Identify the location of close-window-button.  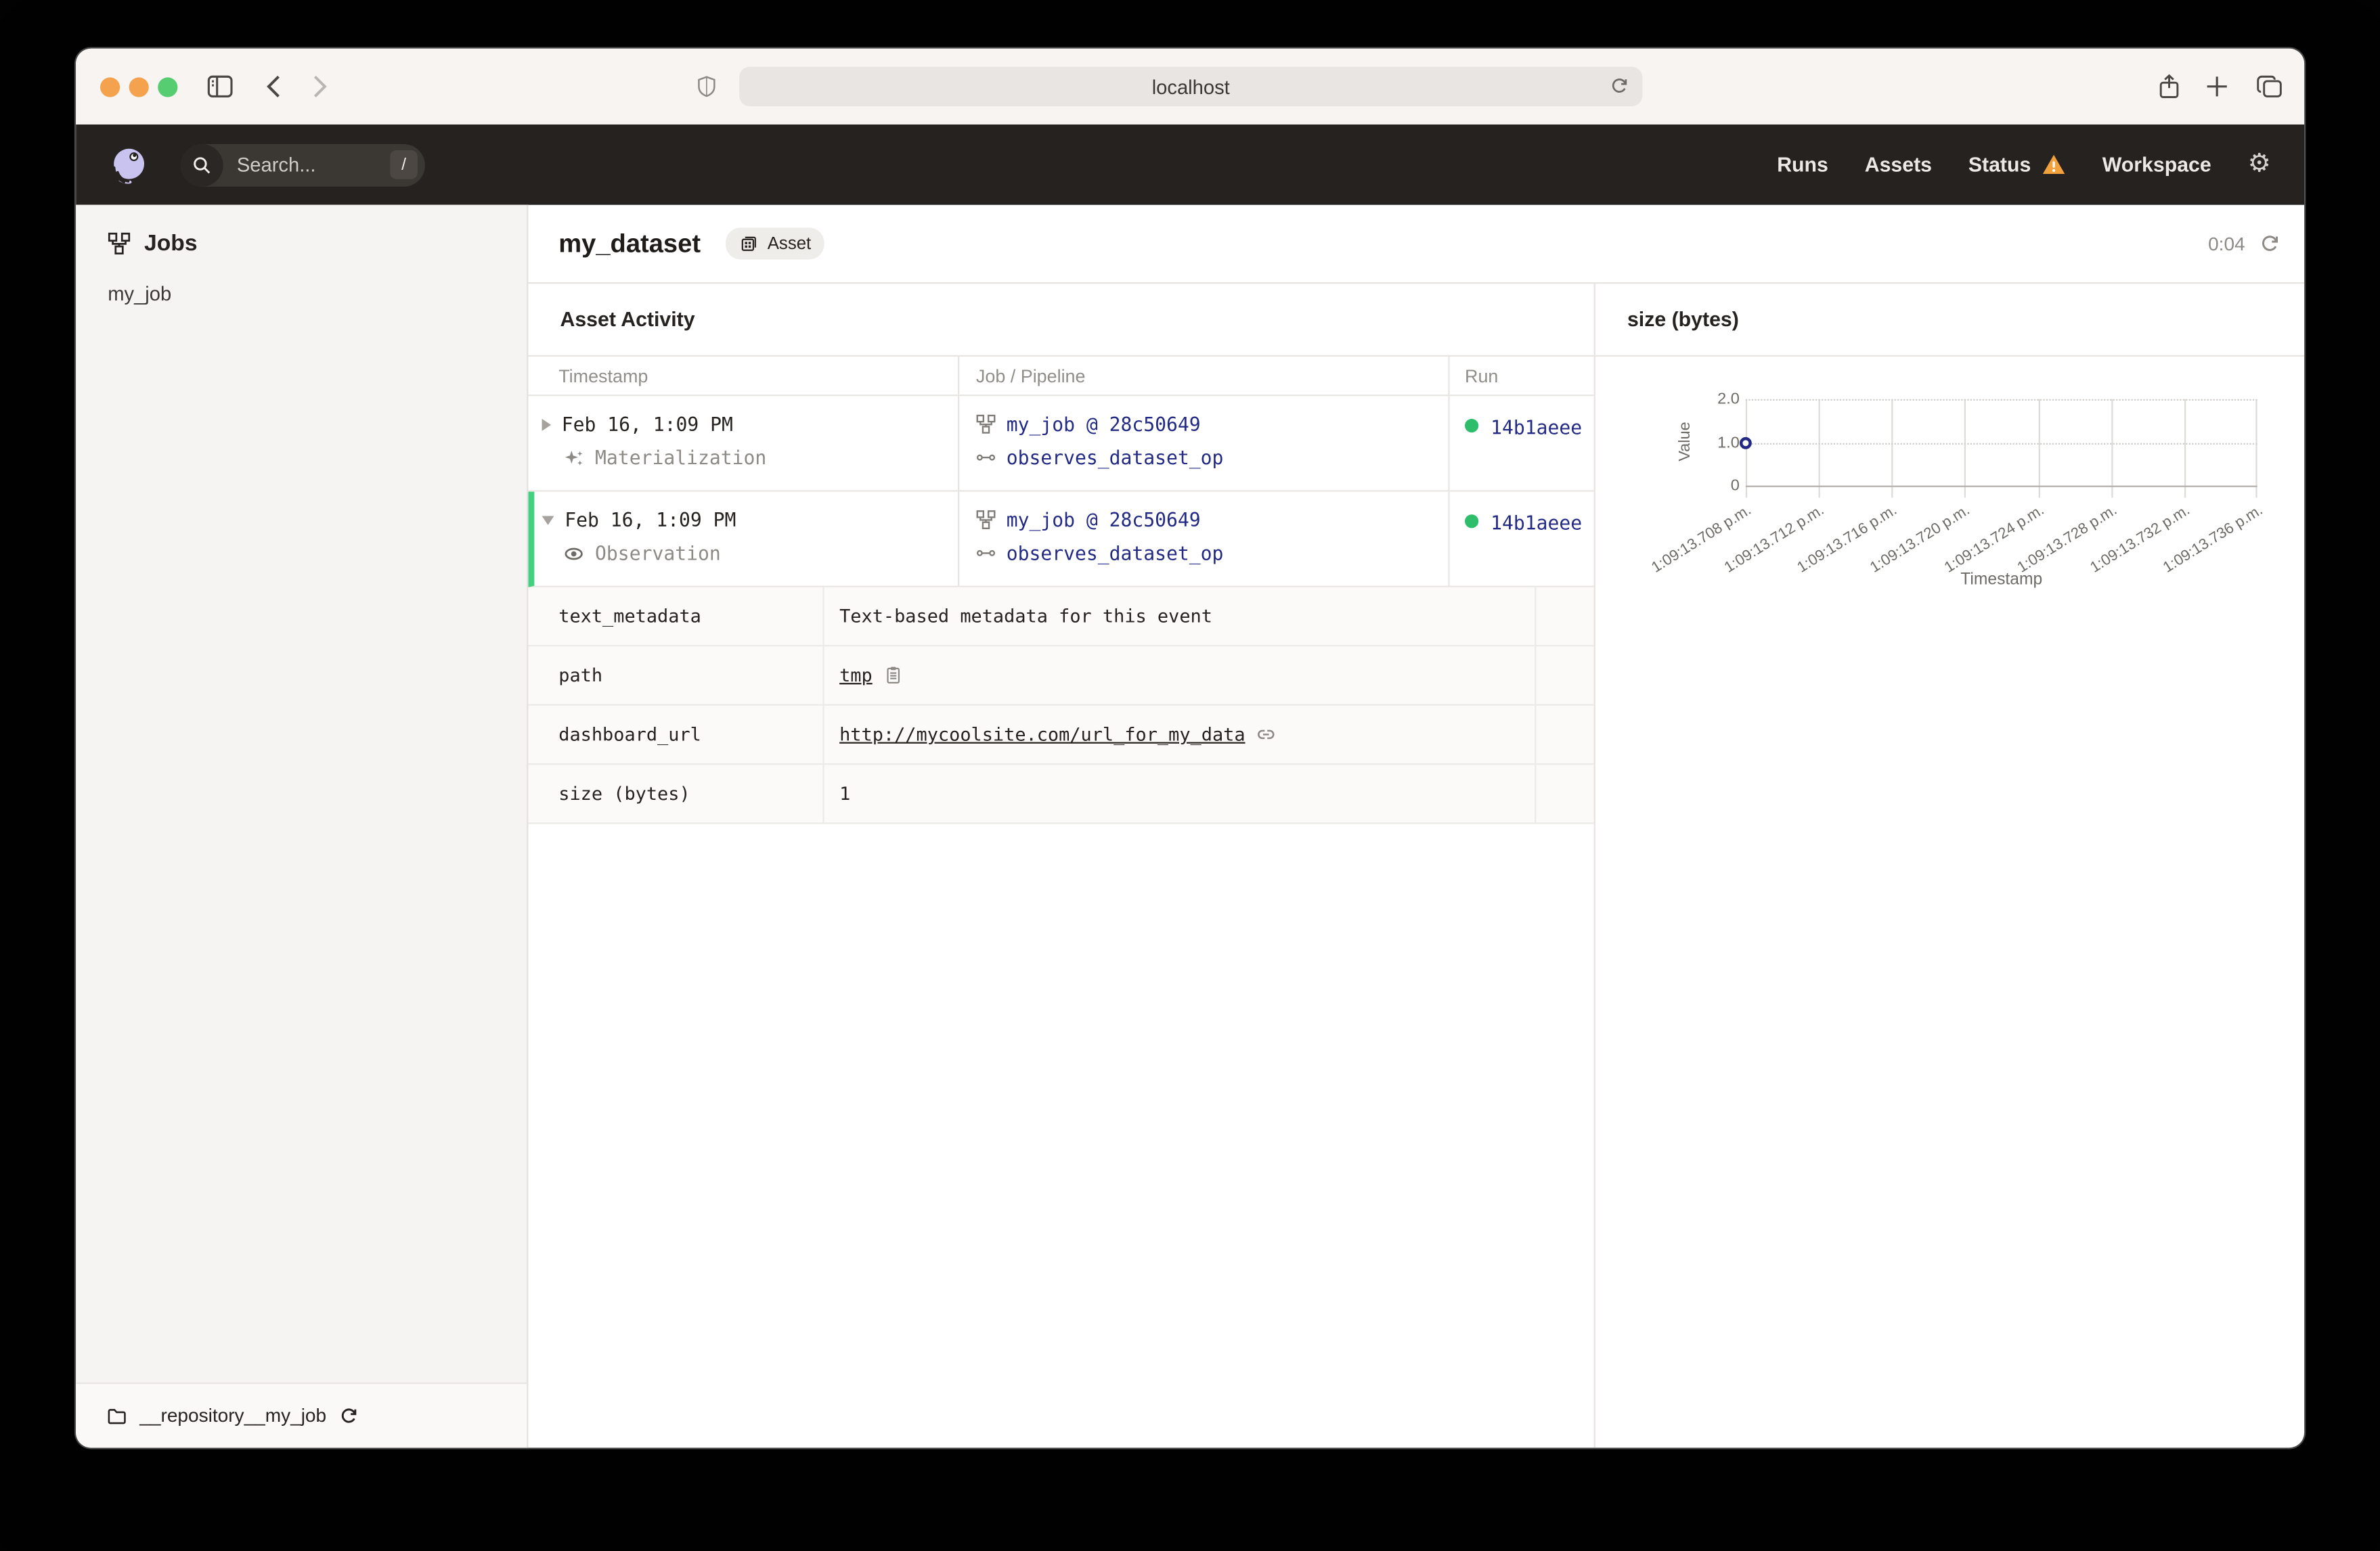
(110, 87).